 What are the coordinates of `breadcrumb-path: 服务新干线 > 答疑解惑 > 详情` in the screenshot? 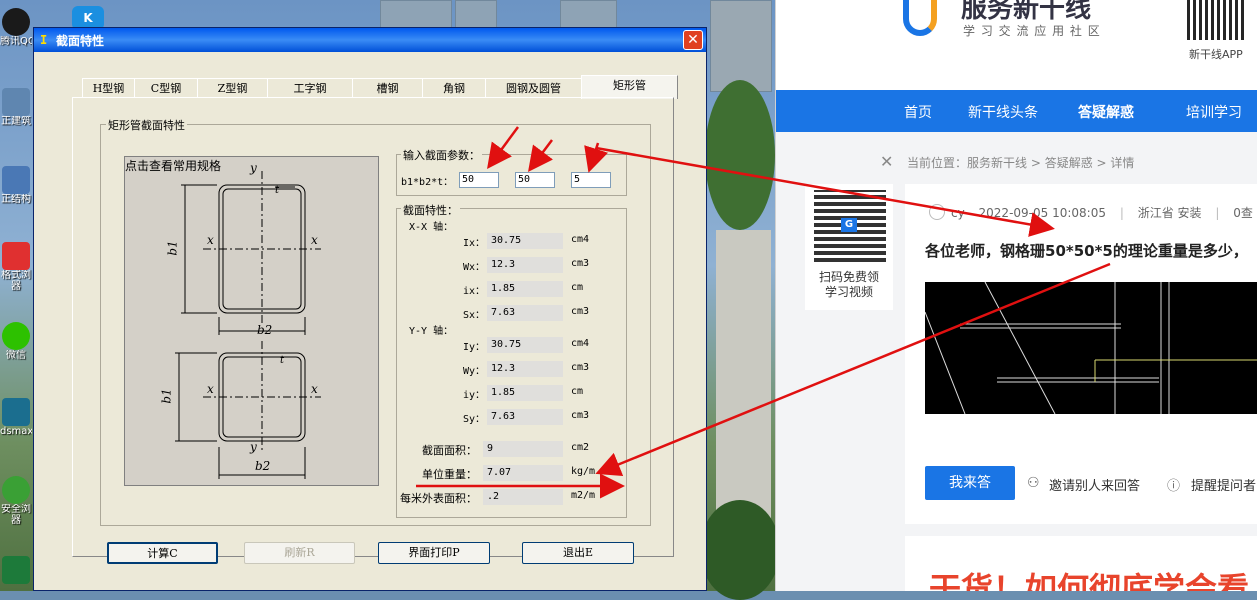 It's located at (1050, 163).